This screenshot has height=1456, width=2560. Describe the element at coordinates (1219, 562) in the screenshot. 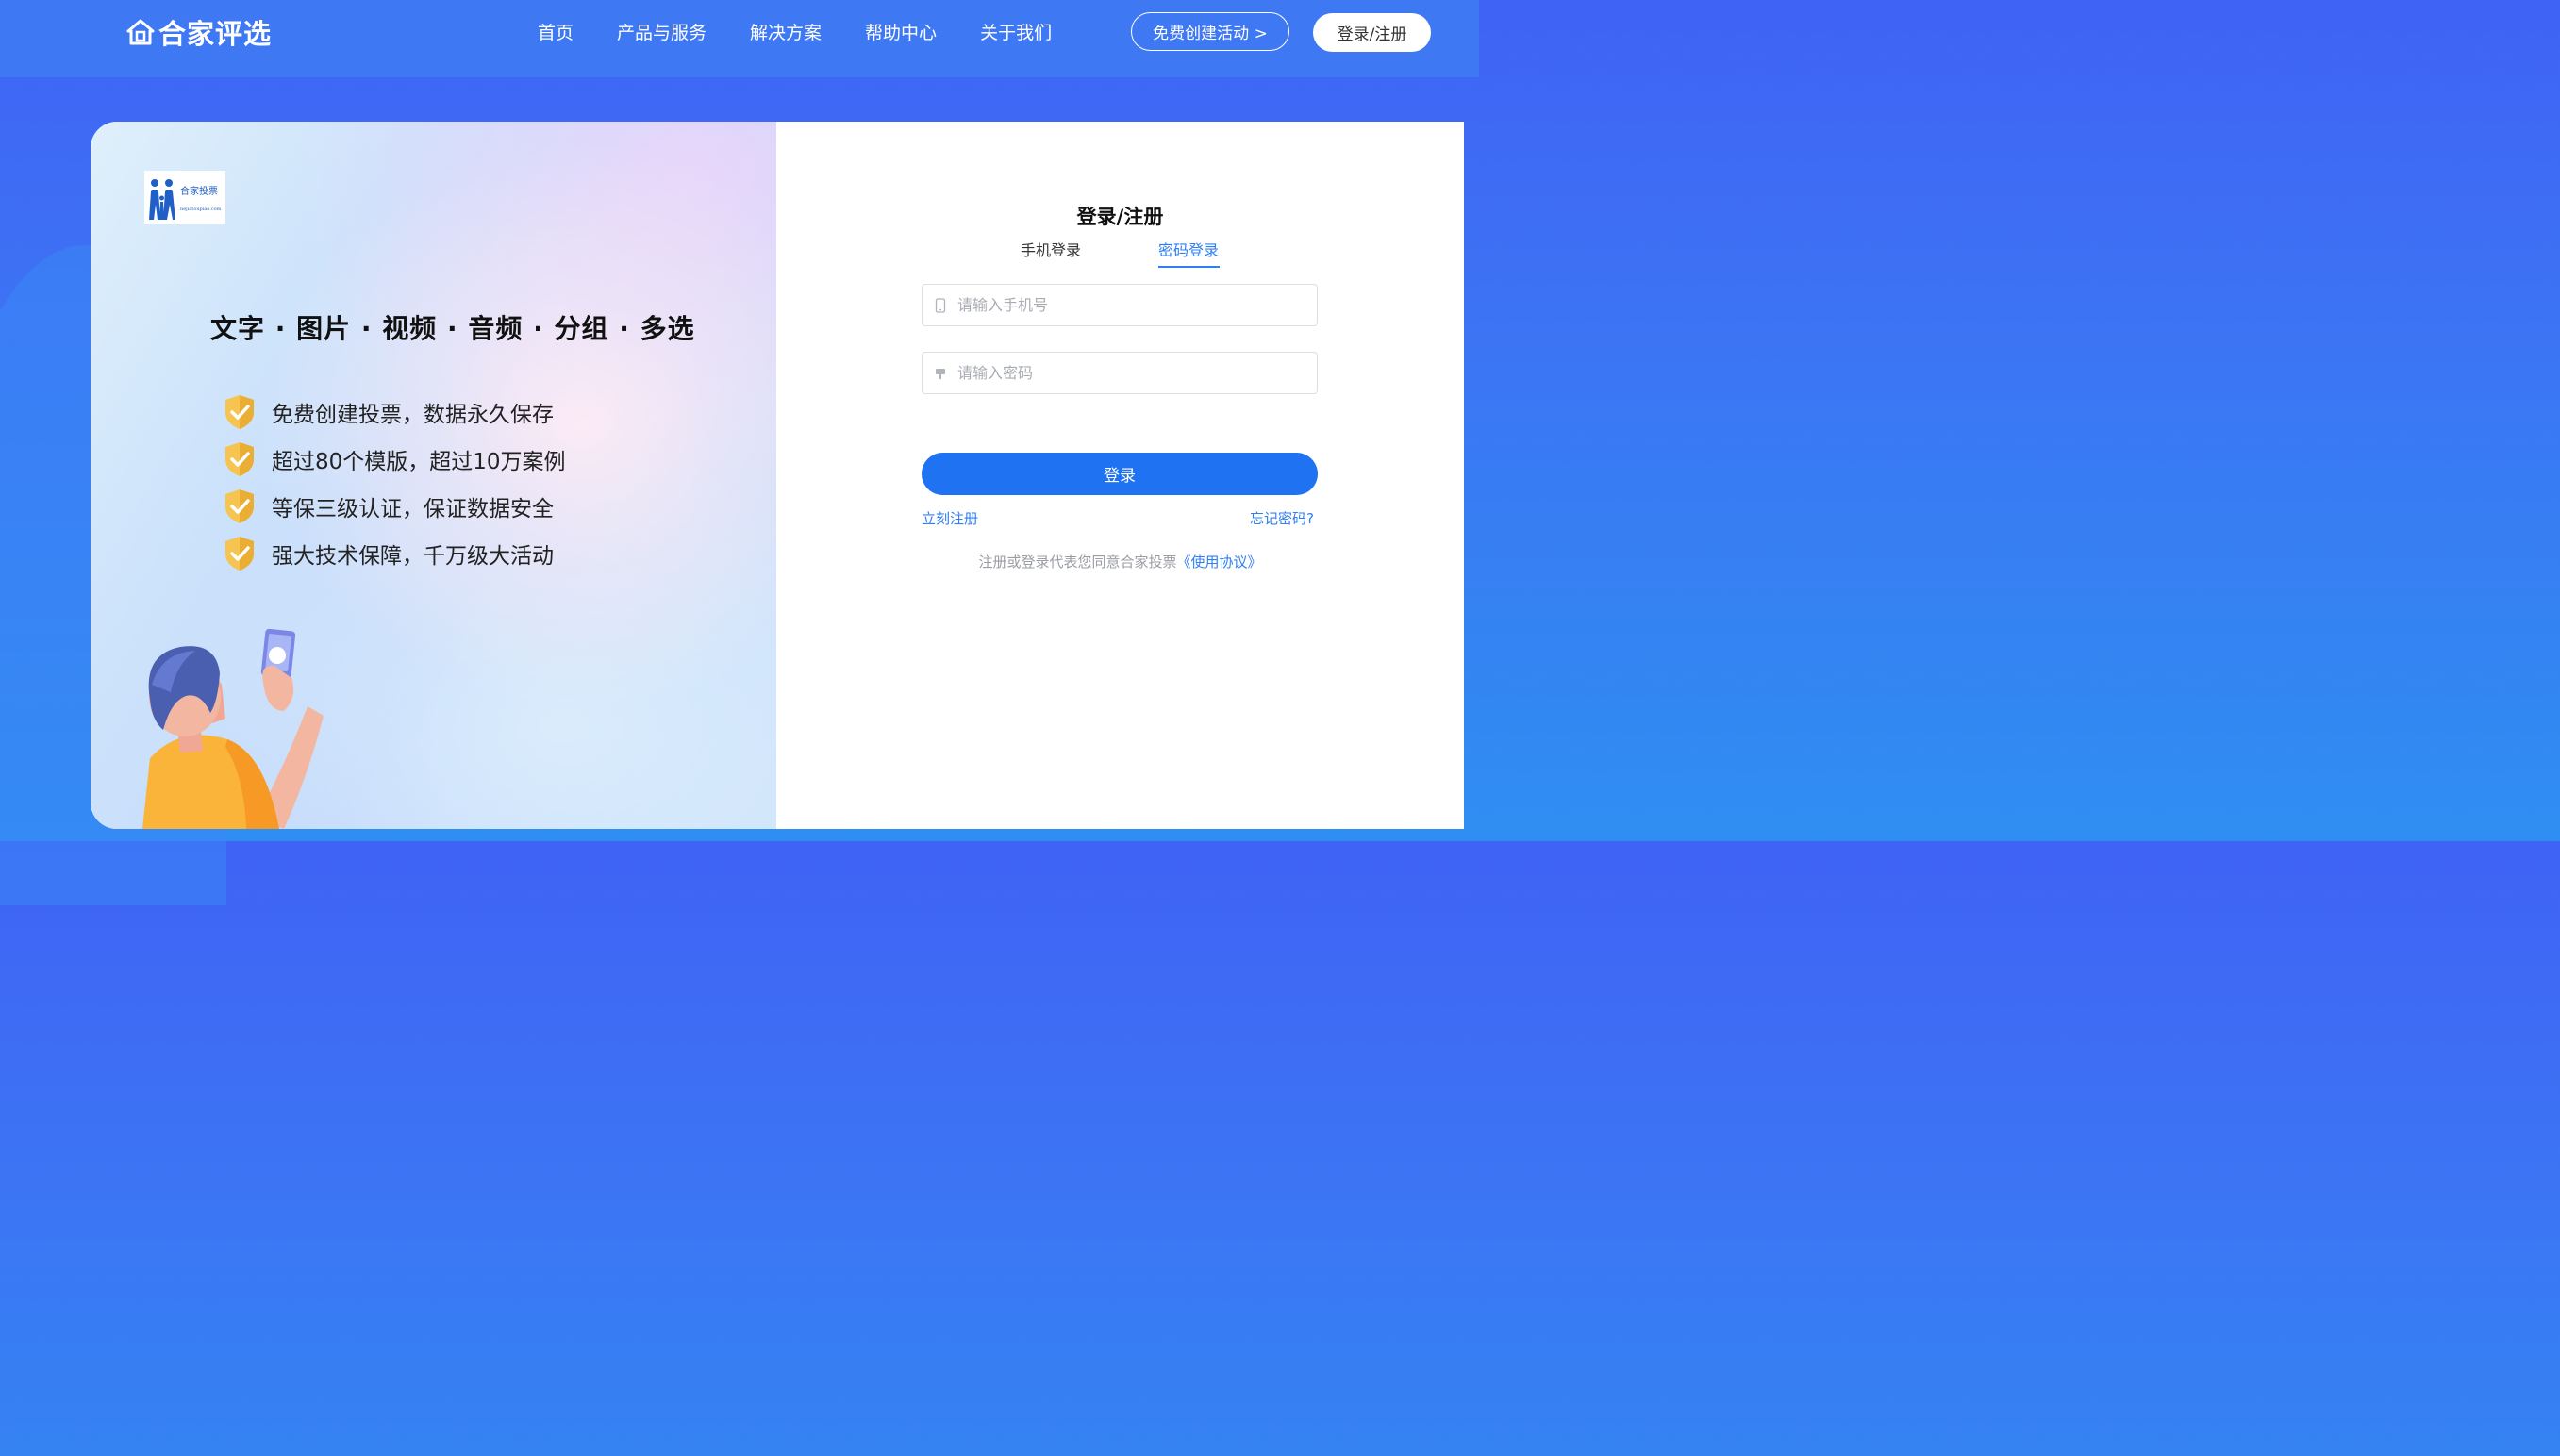

I see `terms-of-use-link: 《使用协议》` at that location.